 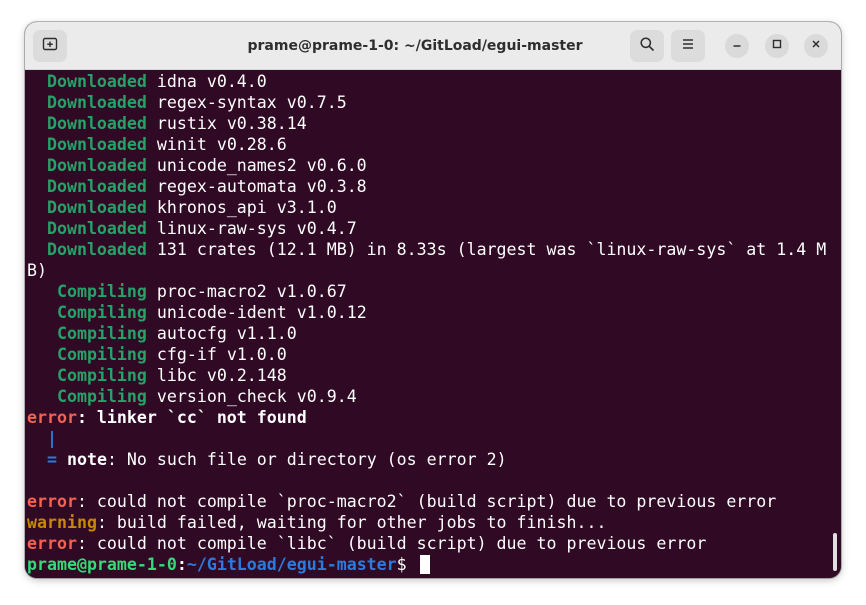 What do you see at coordinates (102, 564) in the screenshot?
I see `prompt-user-host: prame@prame-1-0` at bounding box center [102, 564].